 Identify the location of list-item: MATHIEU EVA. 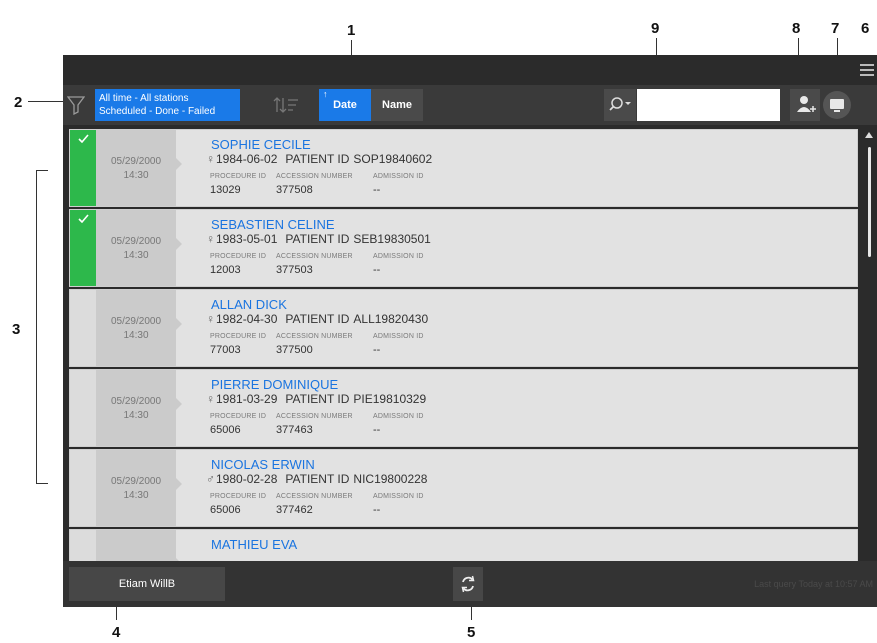
(463, 545).